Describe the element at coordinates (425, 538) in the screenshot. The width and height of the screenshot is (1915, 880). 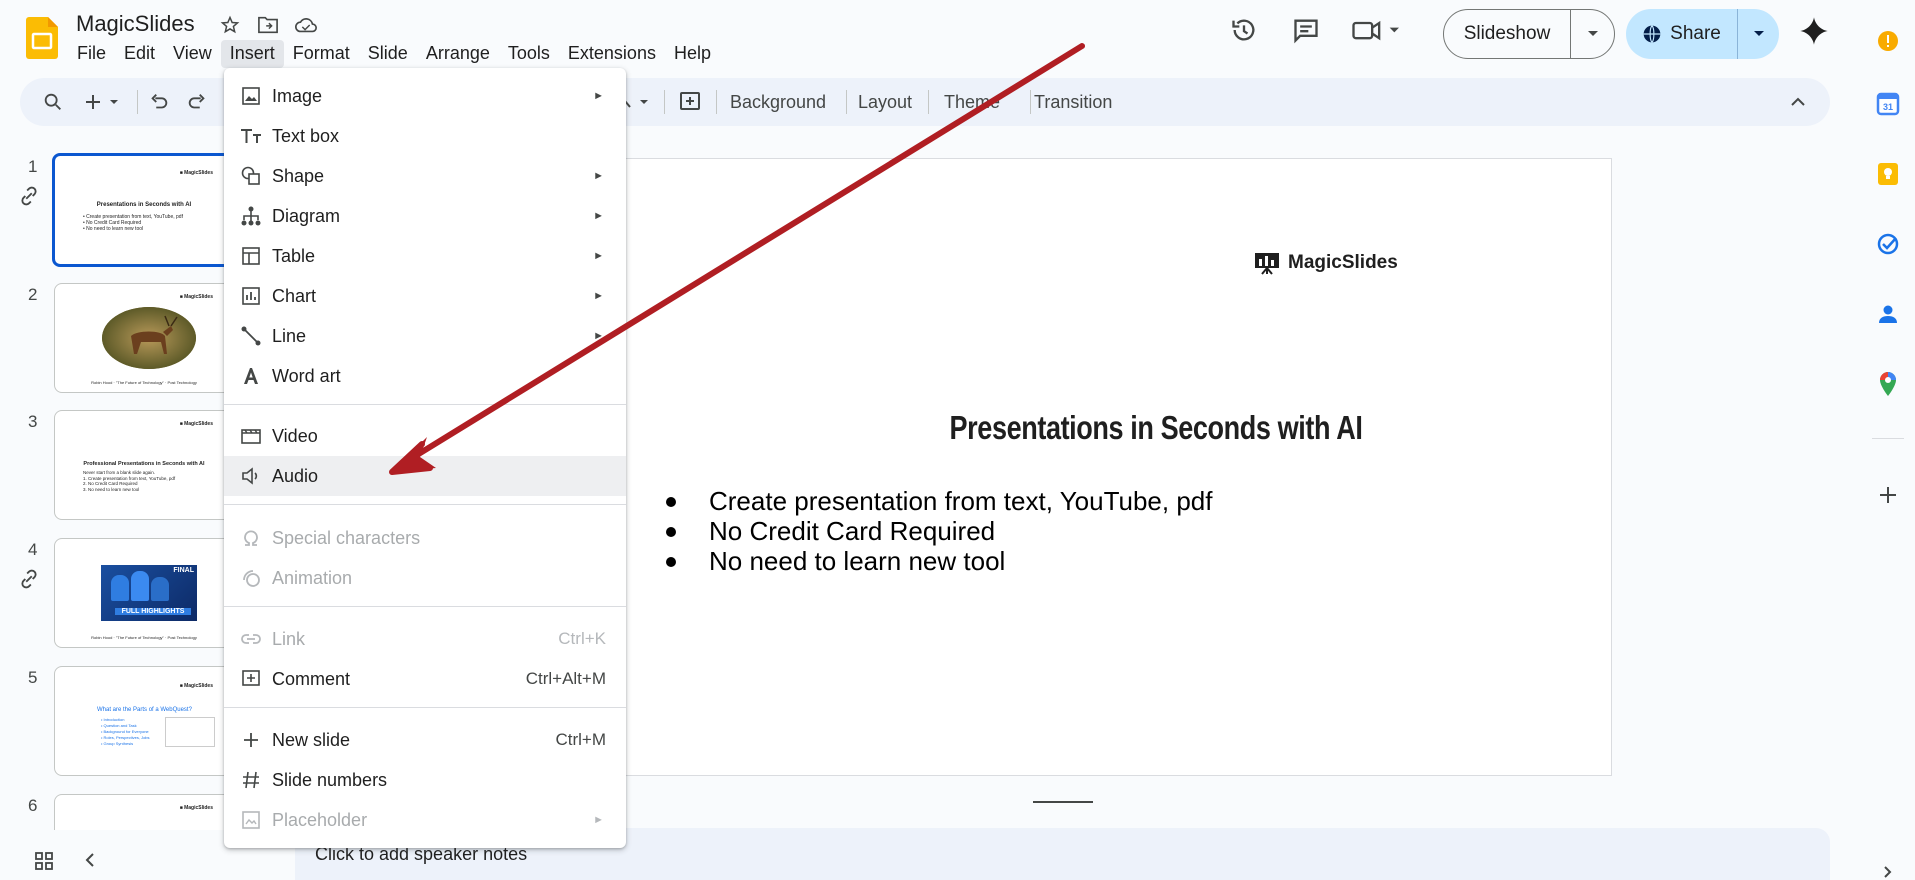
I see `menu-item-special-characters: Special characters` at that location.